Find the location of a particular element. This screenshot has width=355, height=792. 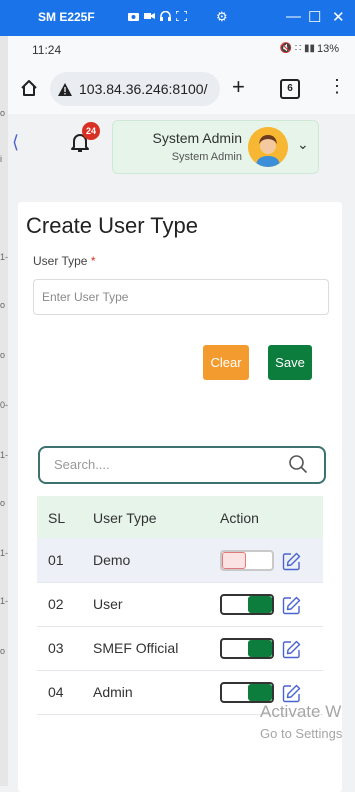

new-tab-icon: + is located at coordinates (238, 87).